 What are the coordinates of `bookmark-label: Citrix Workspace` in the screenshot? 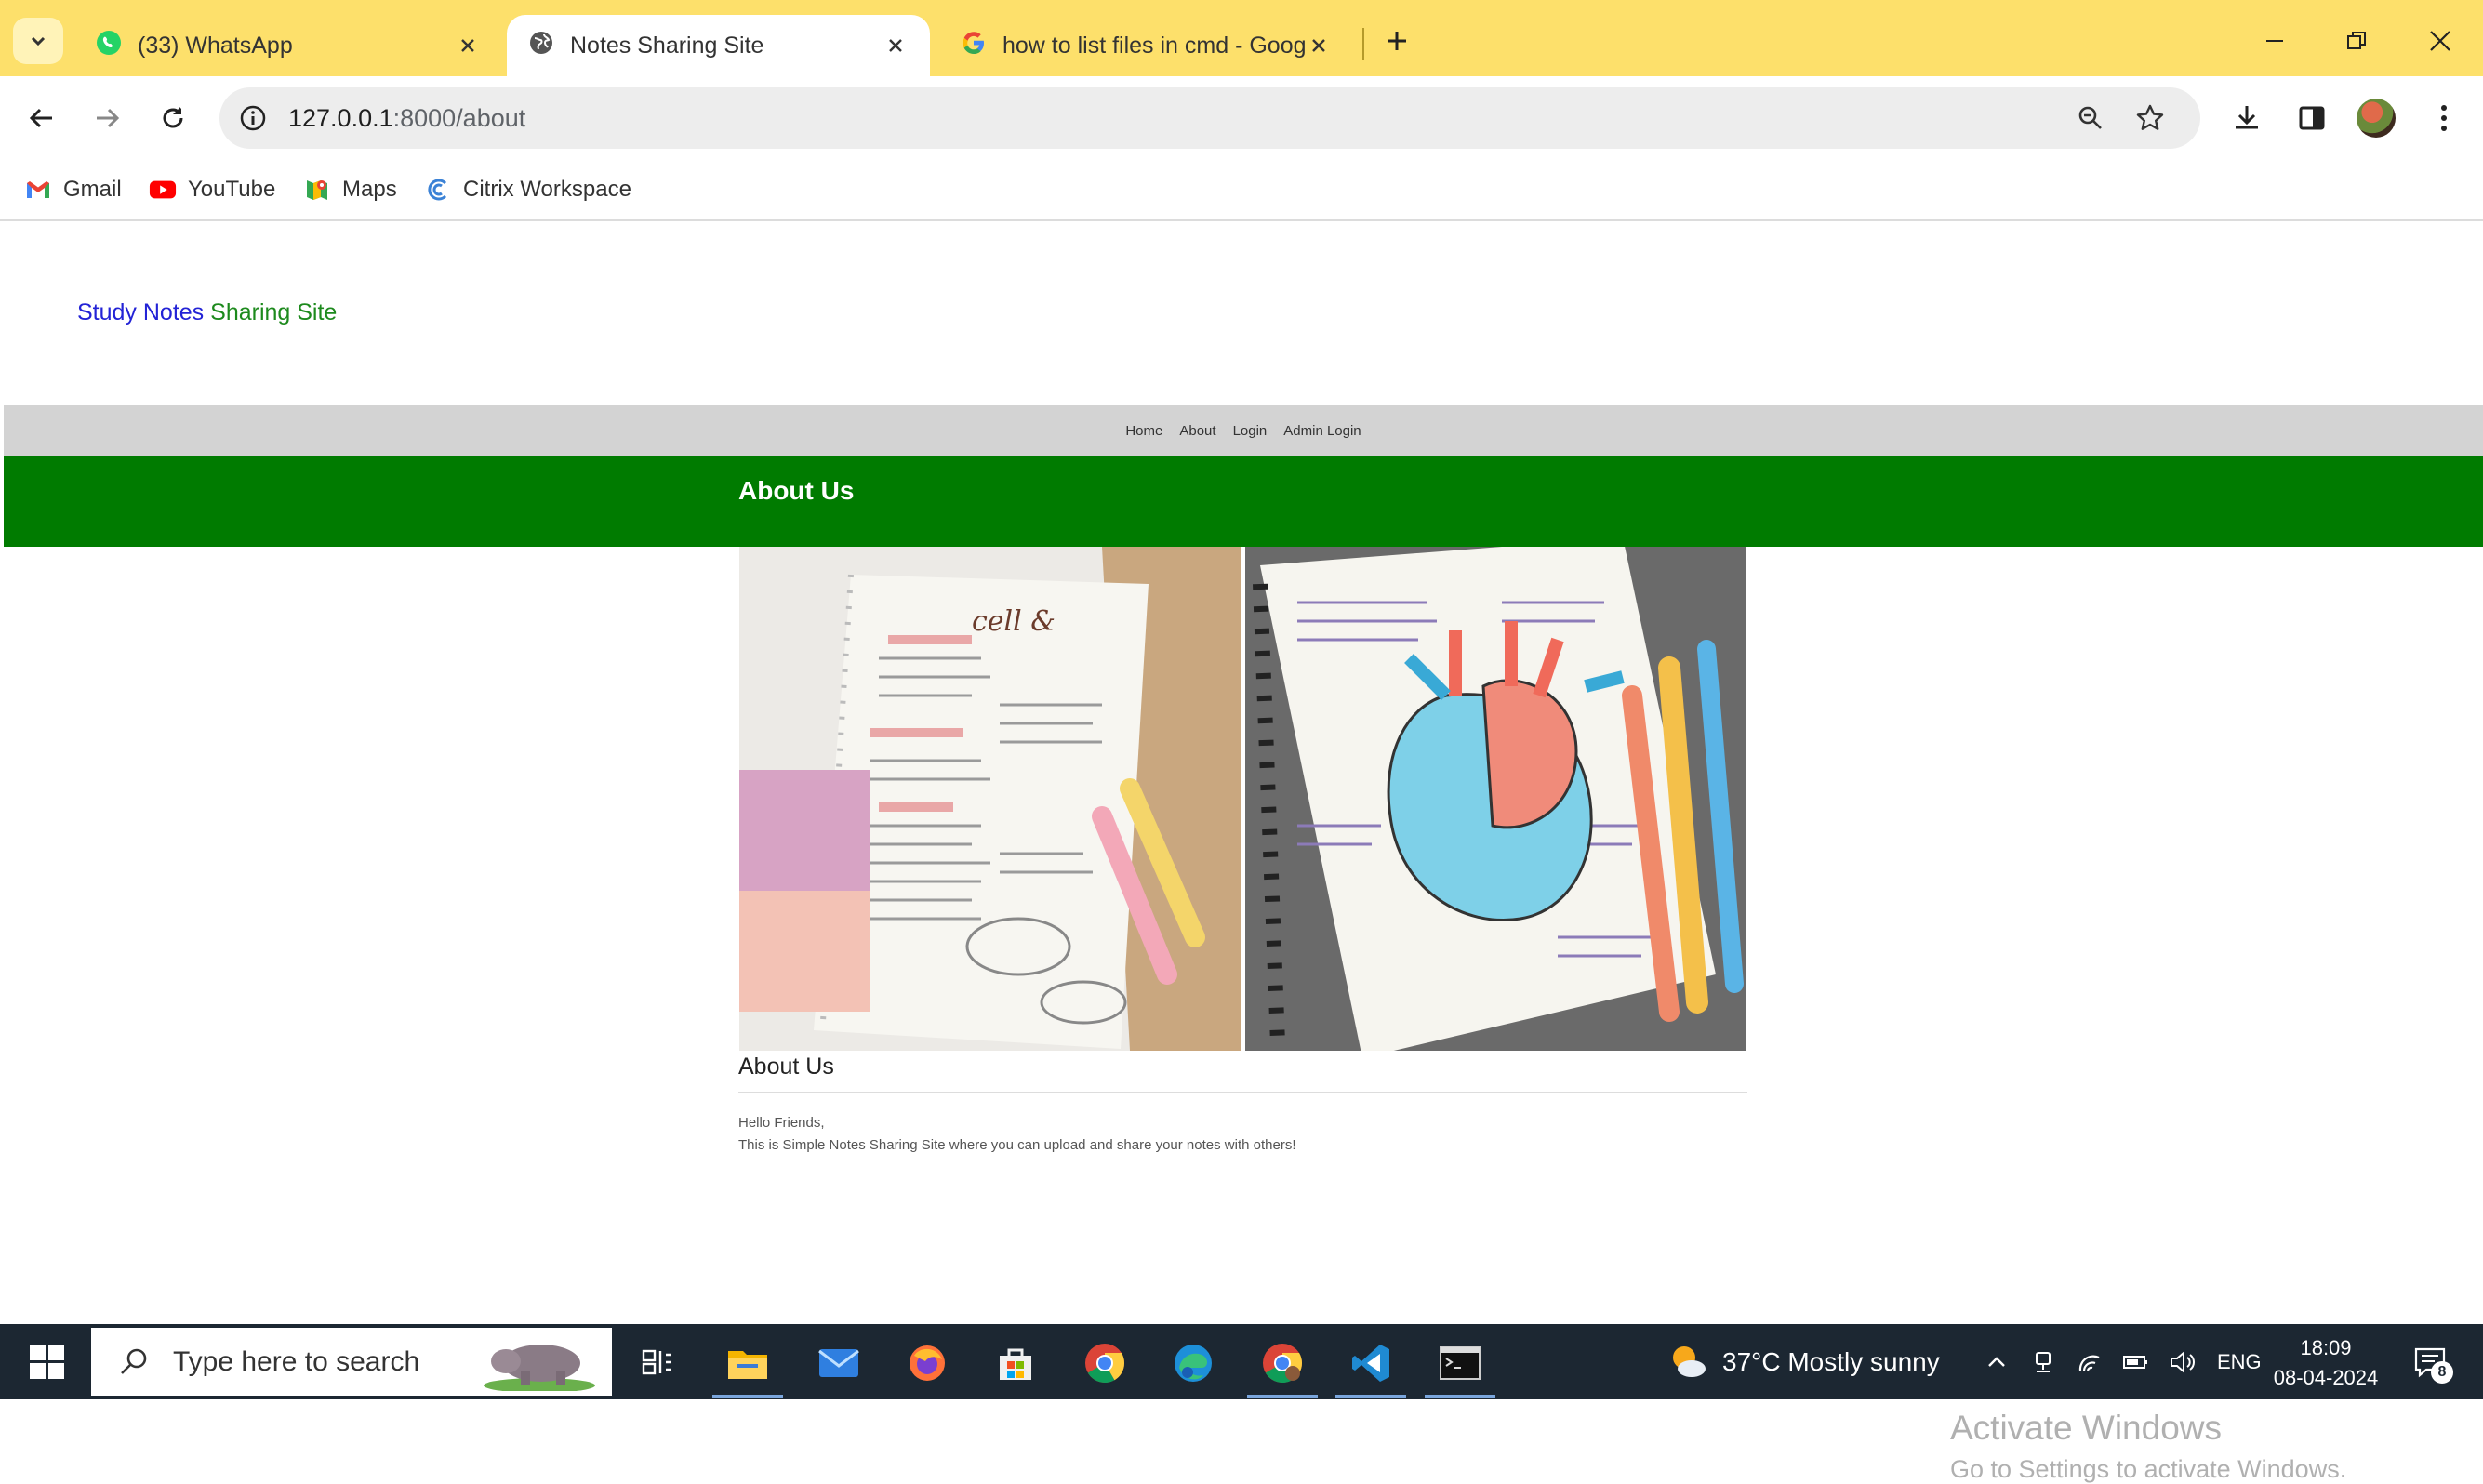 It's located at (547, 189).